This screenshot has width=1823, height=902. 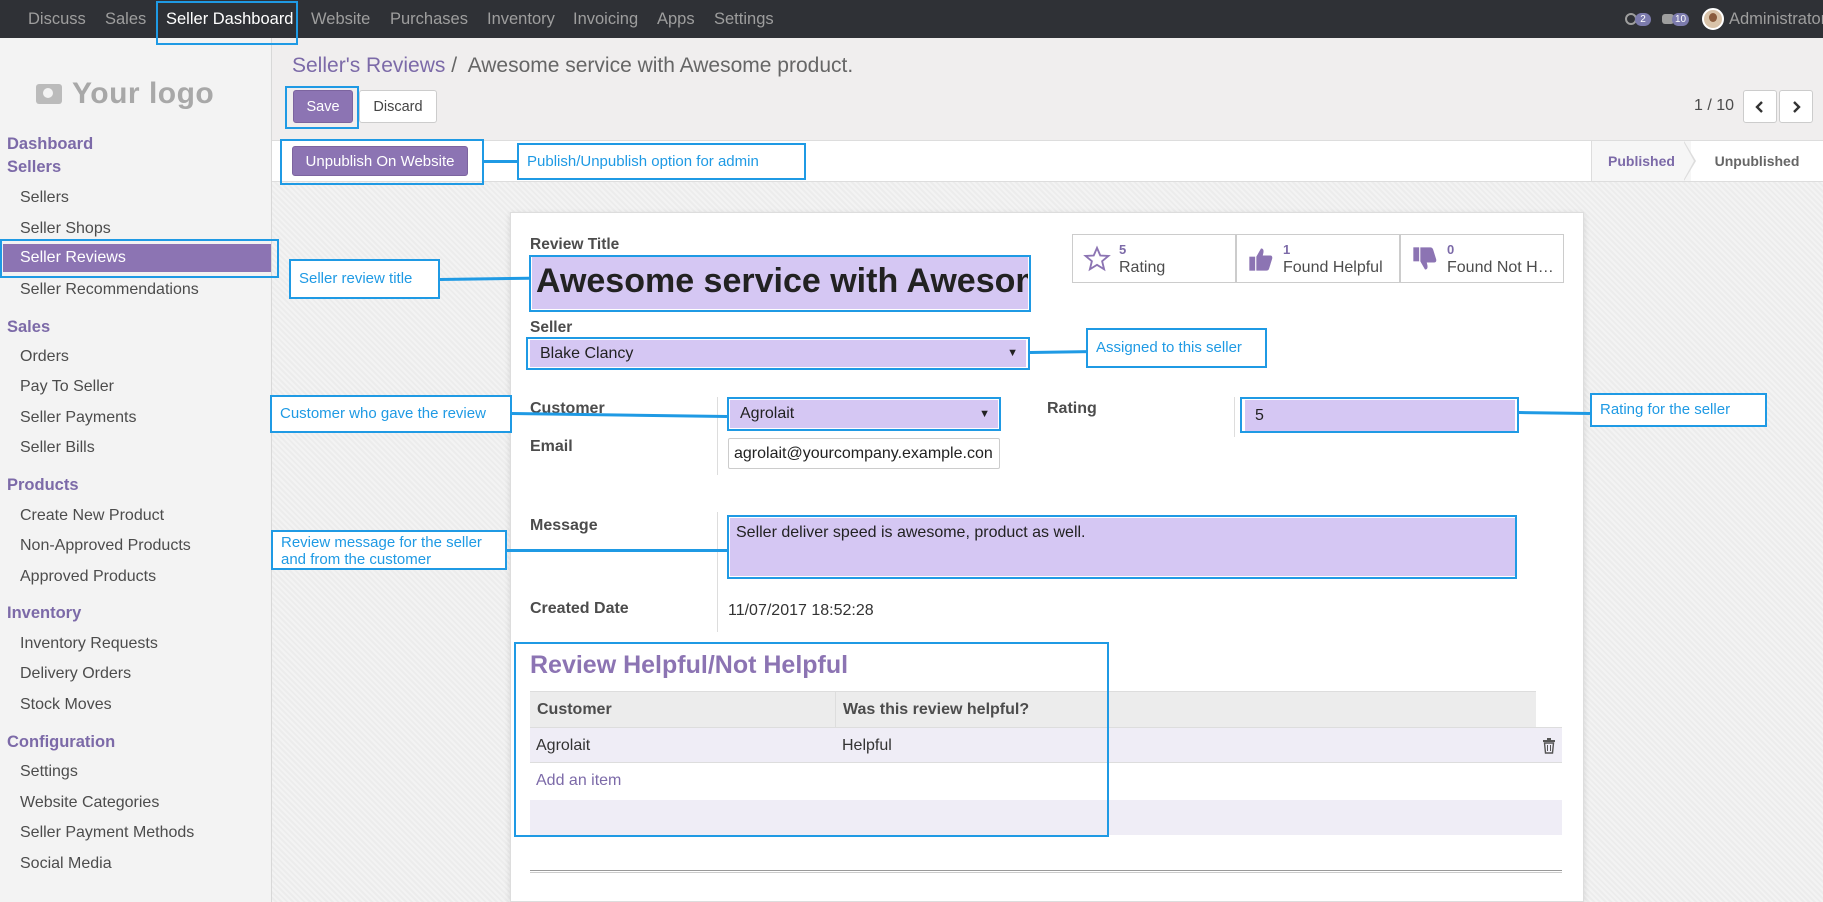 I want to click on star-icon, so click(x=1097, y=258).